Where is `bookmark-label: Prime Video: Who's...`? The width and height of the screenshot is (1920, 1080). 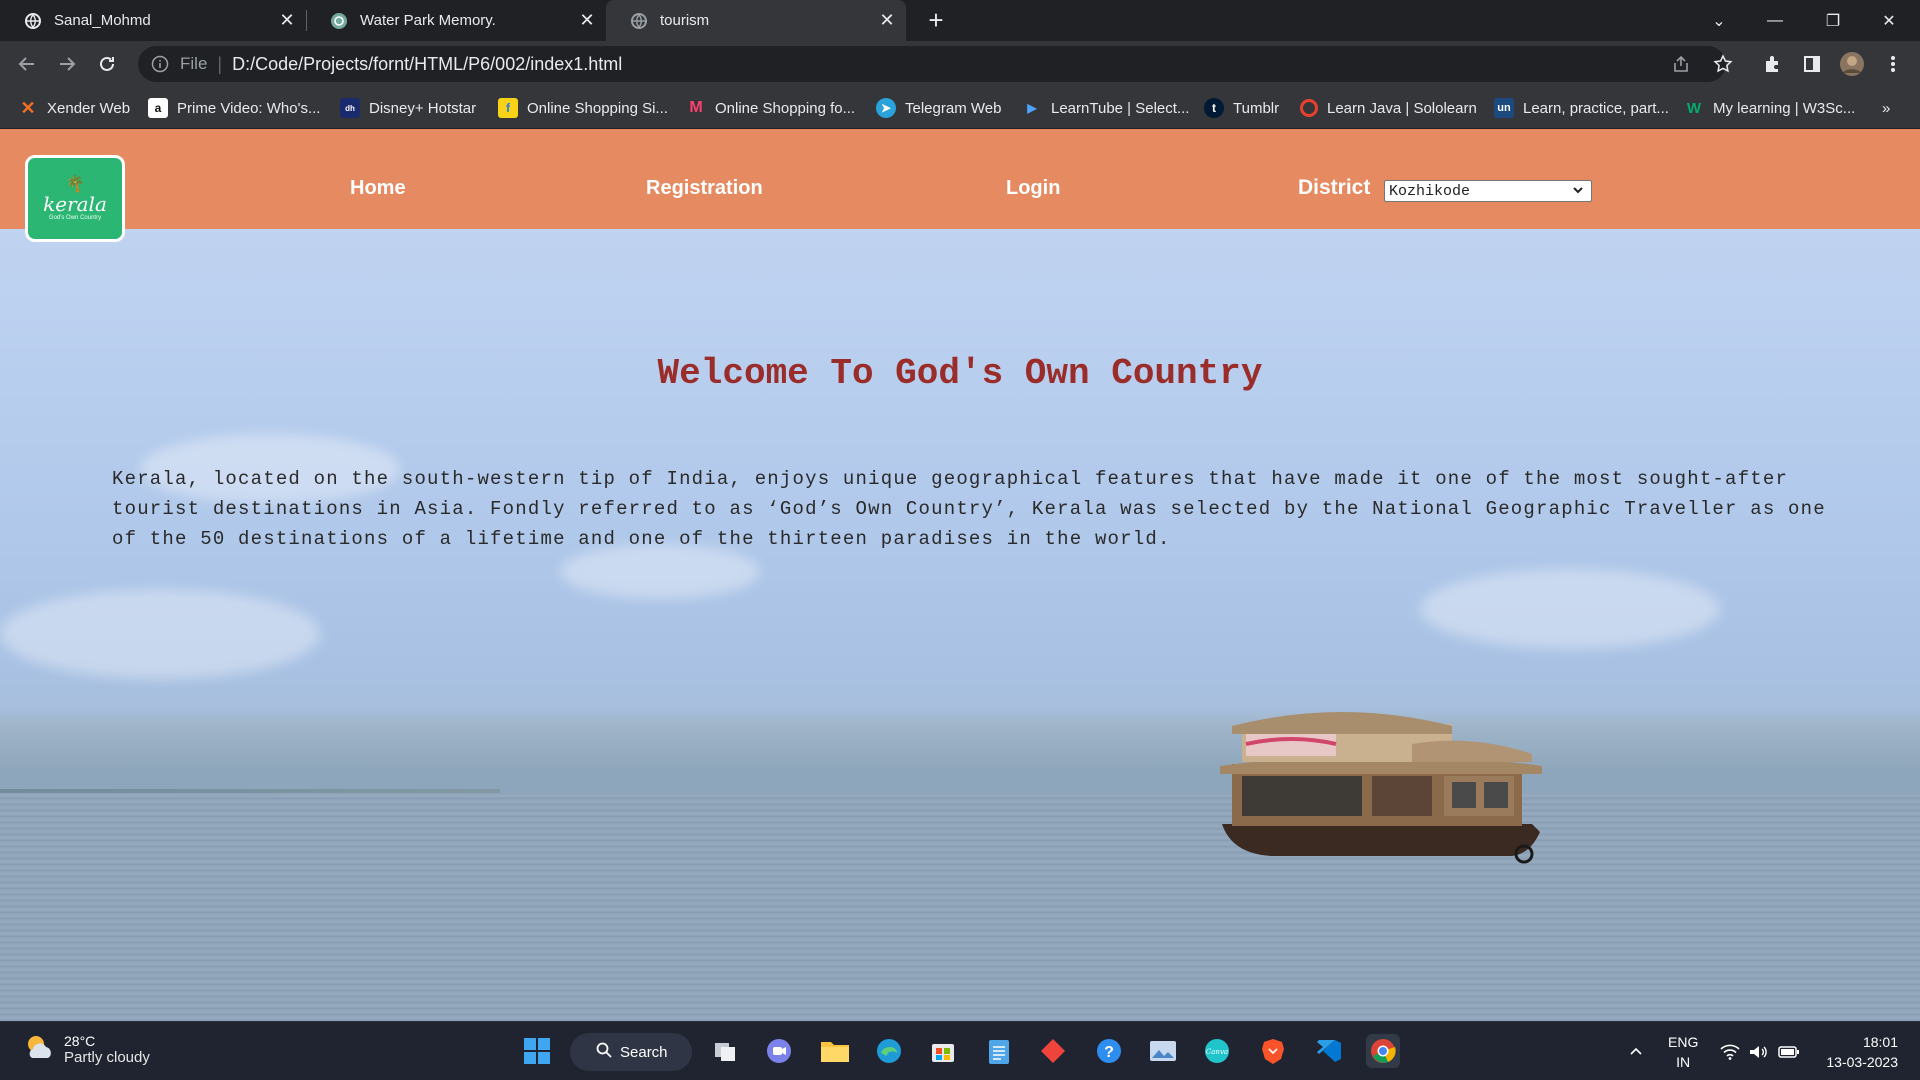 bookmark-label: Prime Video: Who's... is located at coordinates (249, 108).